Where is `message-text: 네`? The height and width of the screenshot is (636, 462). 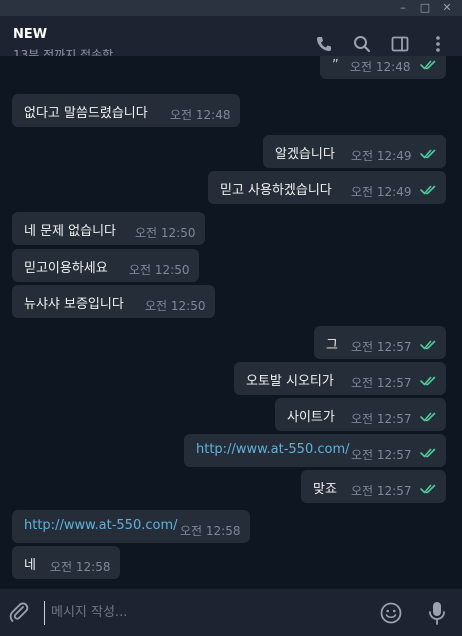 message-text: 네 is located at coordinates (30, 565).